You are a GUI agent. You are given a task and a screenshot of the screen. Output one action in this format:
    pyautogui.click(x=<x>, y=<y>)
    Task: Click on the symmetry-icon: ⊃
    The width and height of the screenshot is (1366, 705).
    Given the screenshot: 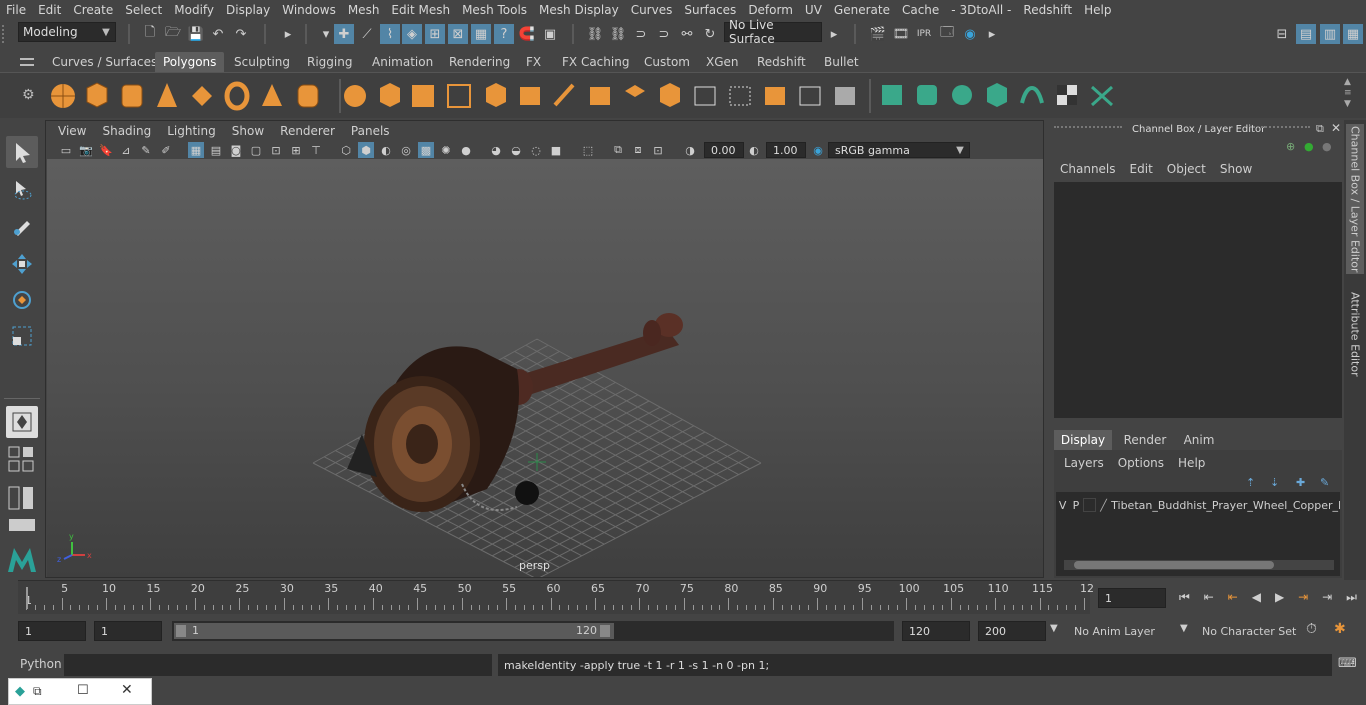 What is the action you would take?
    pyautogui.click(x=664, y=34)
    